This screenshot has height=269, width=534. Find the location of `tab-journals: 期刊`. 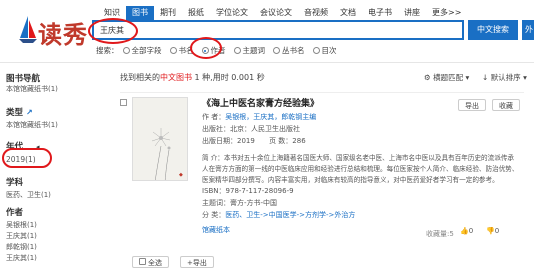

tab-journals: 期刊 is located at coordinates (168, 13).